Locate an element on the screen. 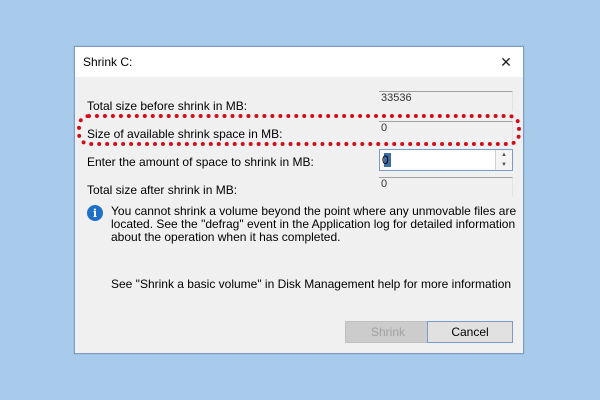 The height and width of the screenshot is (400, 600). shrink-amount-input is located at coordinates (438, 160).